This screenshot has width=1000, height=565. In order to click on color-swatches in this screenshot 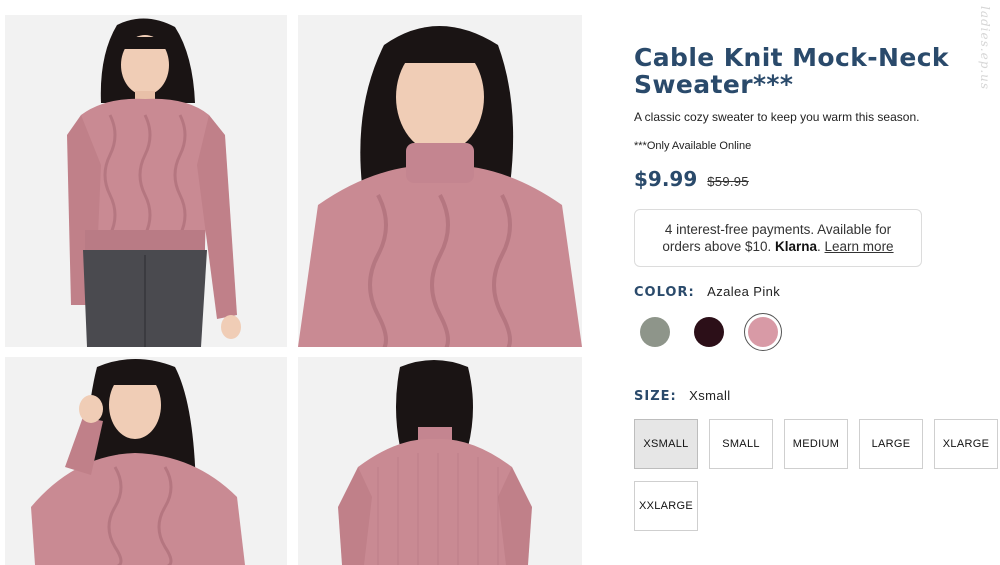, I will do `click(815, 332)`.